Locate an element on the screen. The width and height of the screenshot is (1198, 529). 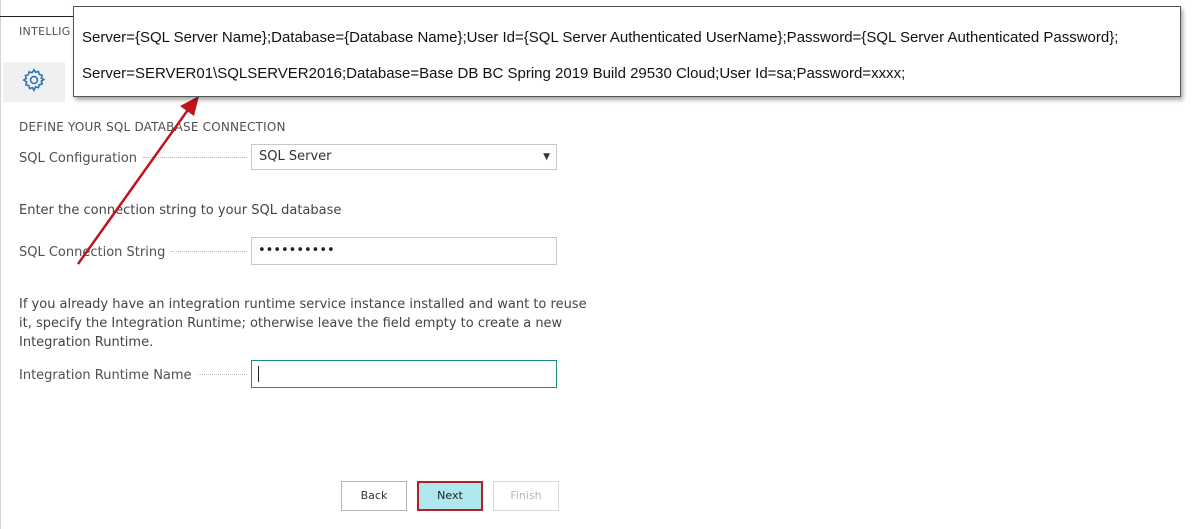
dropdown-arrow-icon: ▼ is located at coordinates (546, 157).